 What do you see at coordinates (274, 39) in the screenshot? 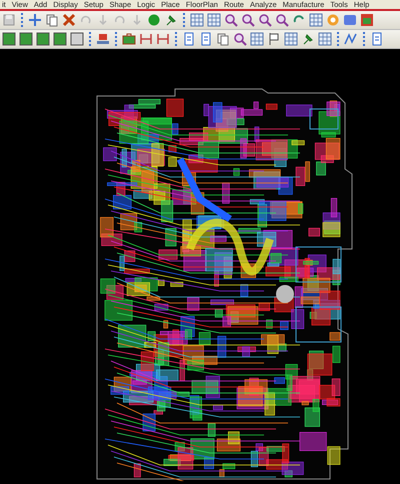
I see `flag-icon` at bounding box center [274, 39].